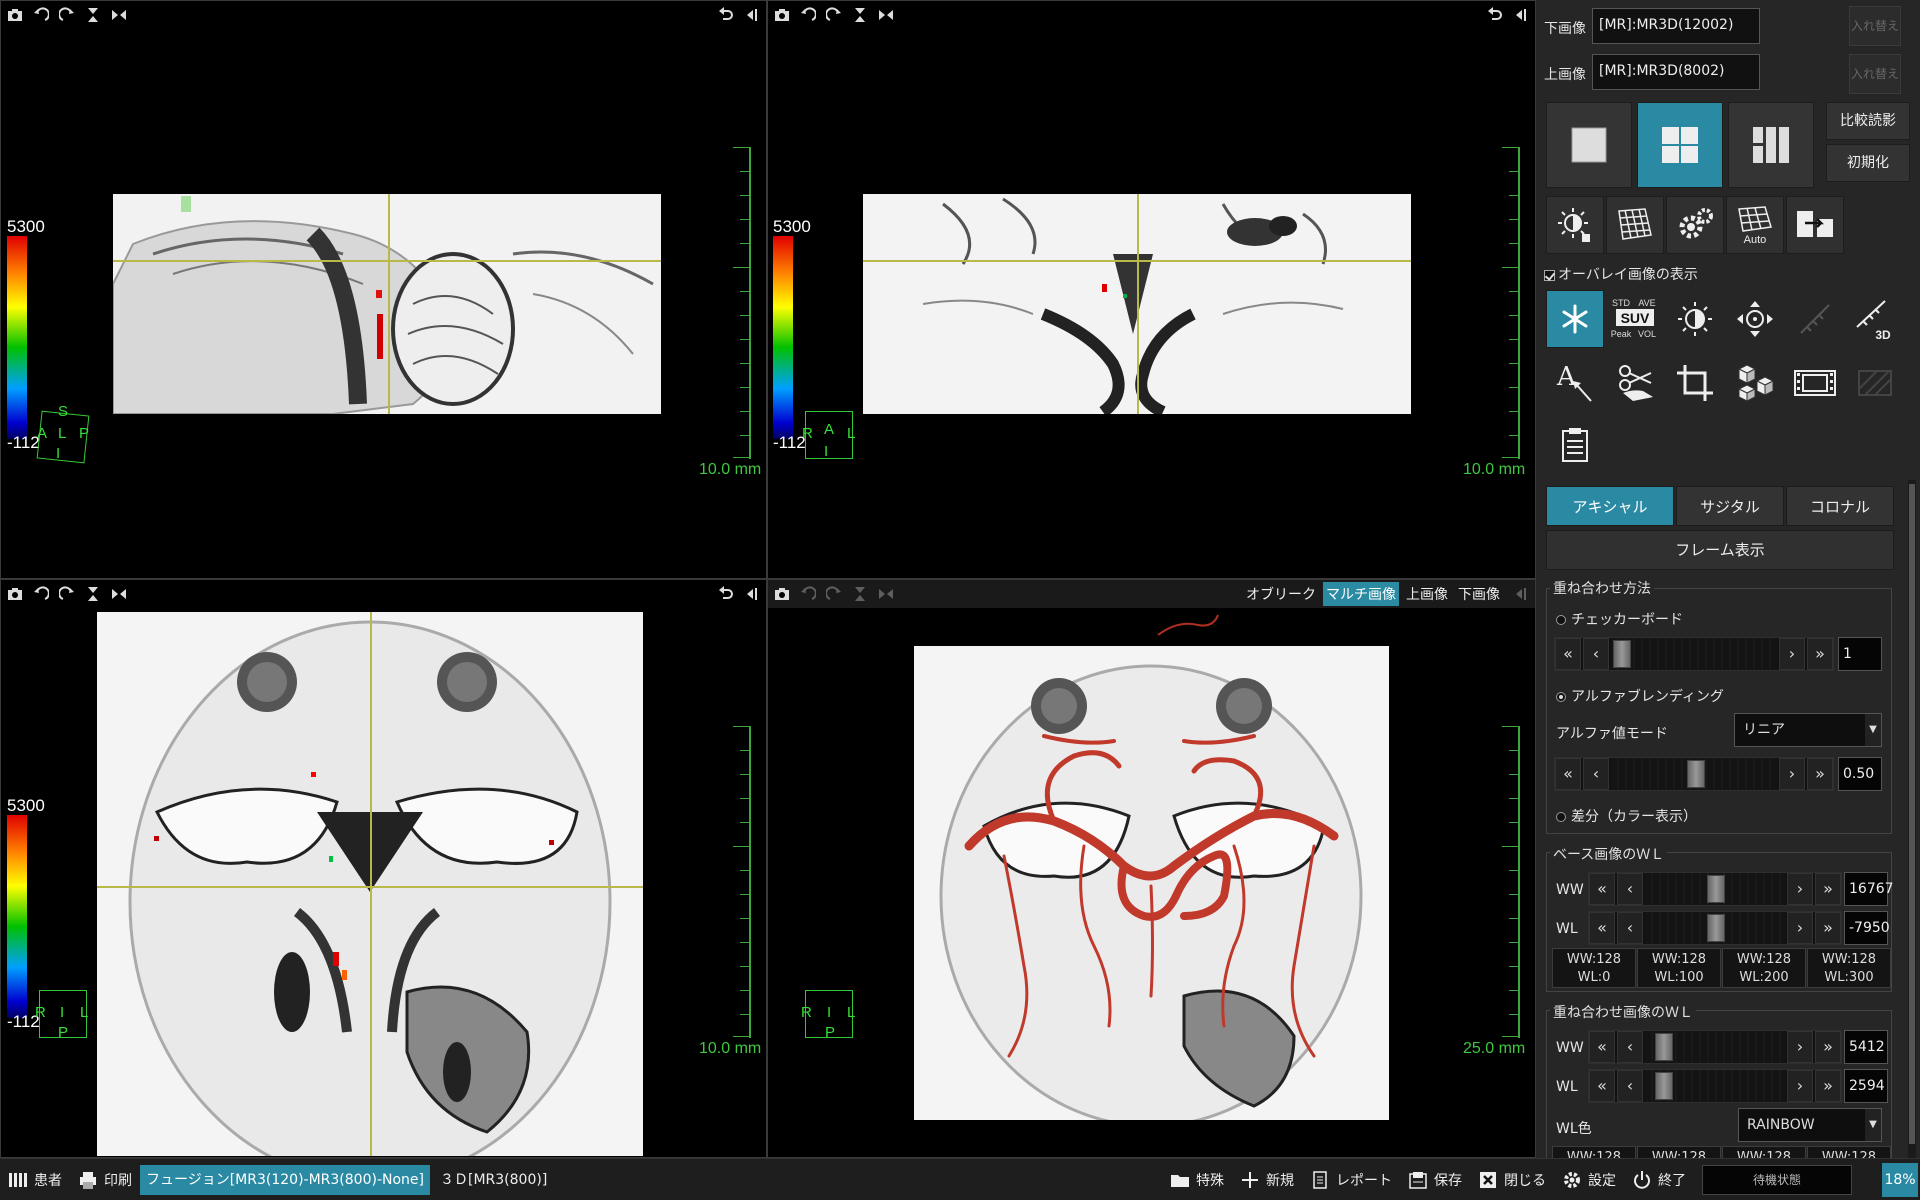  What do you see at coordinates (1594, 968) in the screenshot?
I see `base-preset-1: WW:128 WL:0` at bounding box center [1594, 968].